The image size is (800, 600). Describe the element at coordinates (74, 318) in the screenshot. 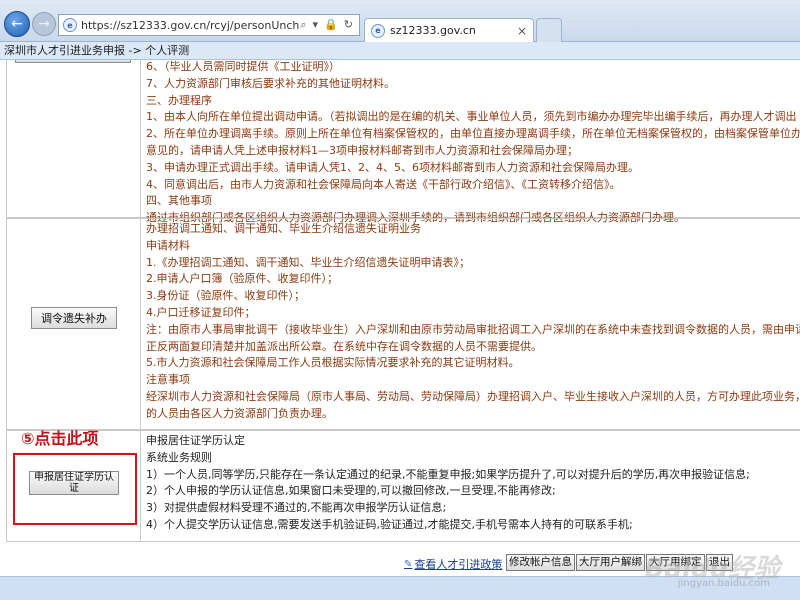

I see `lost-transfer-letter-button: 调令遗失补办` at that location.